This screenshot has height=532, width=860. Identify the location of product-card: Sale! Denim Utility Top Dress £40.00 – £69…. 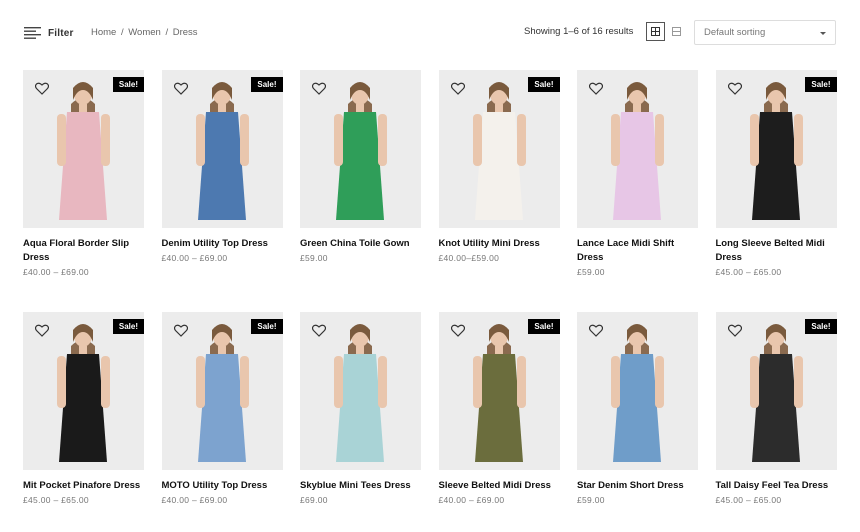
(222, 166).